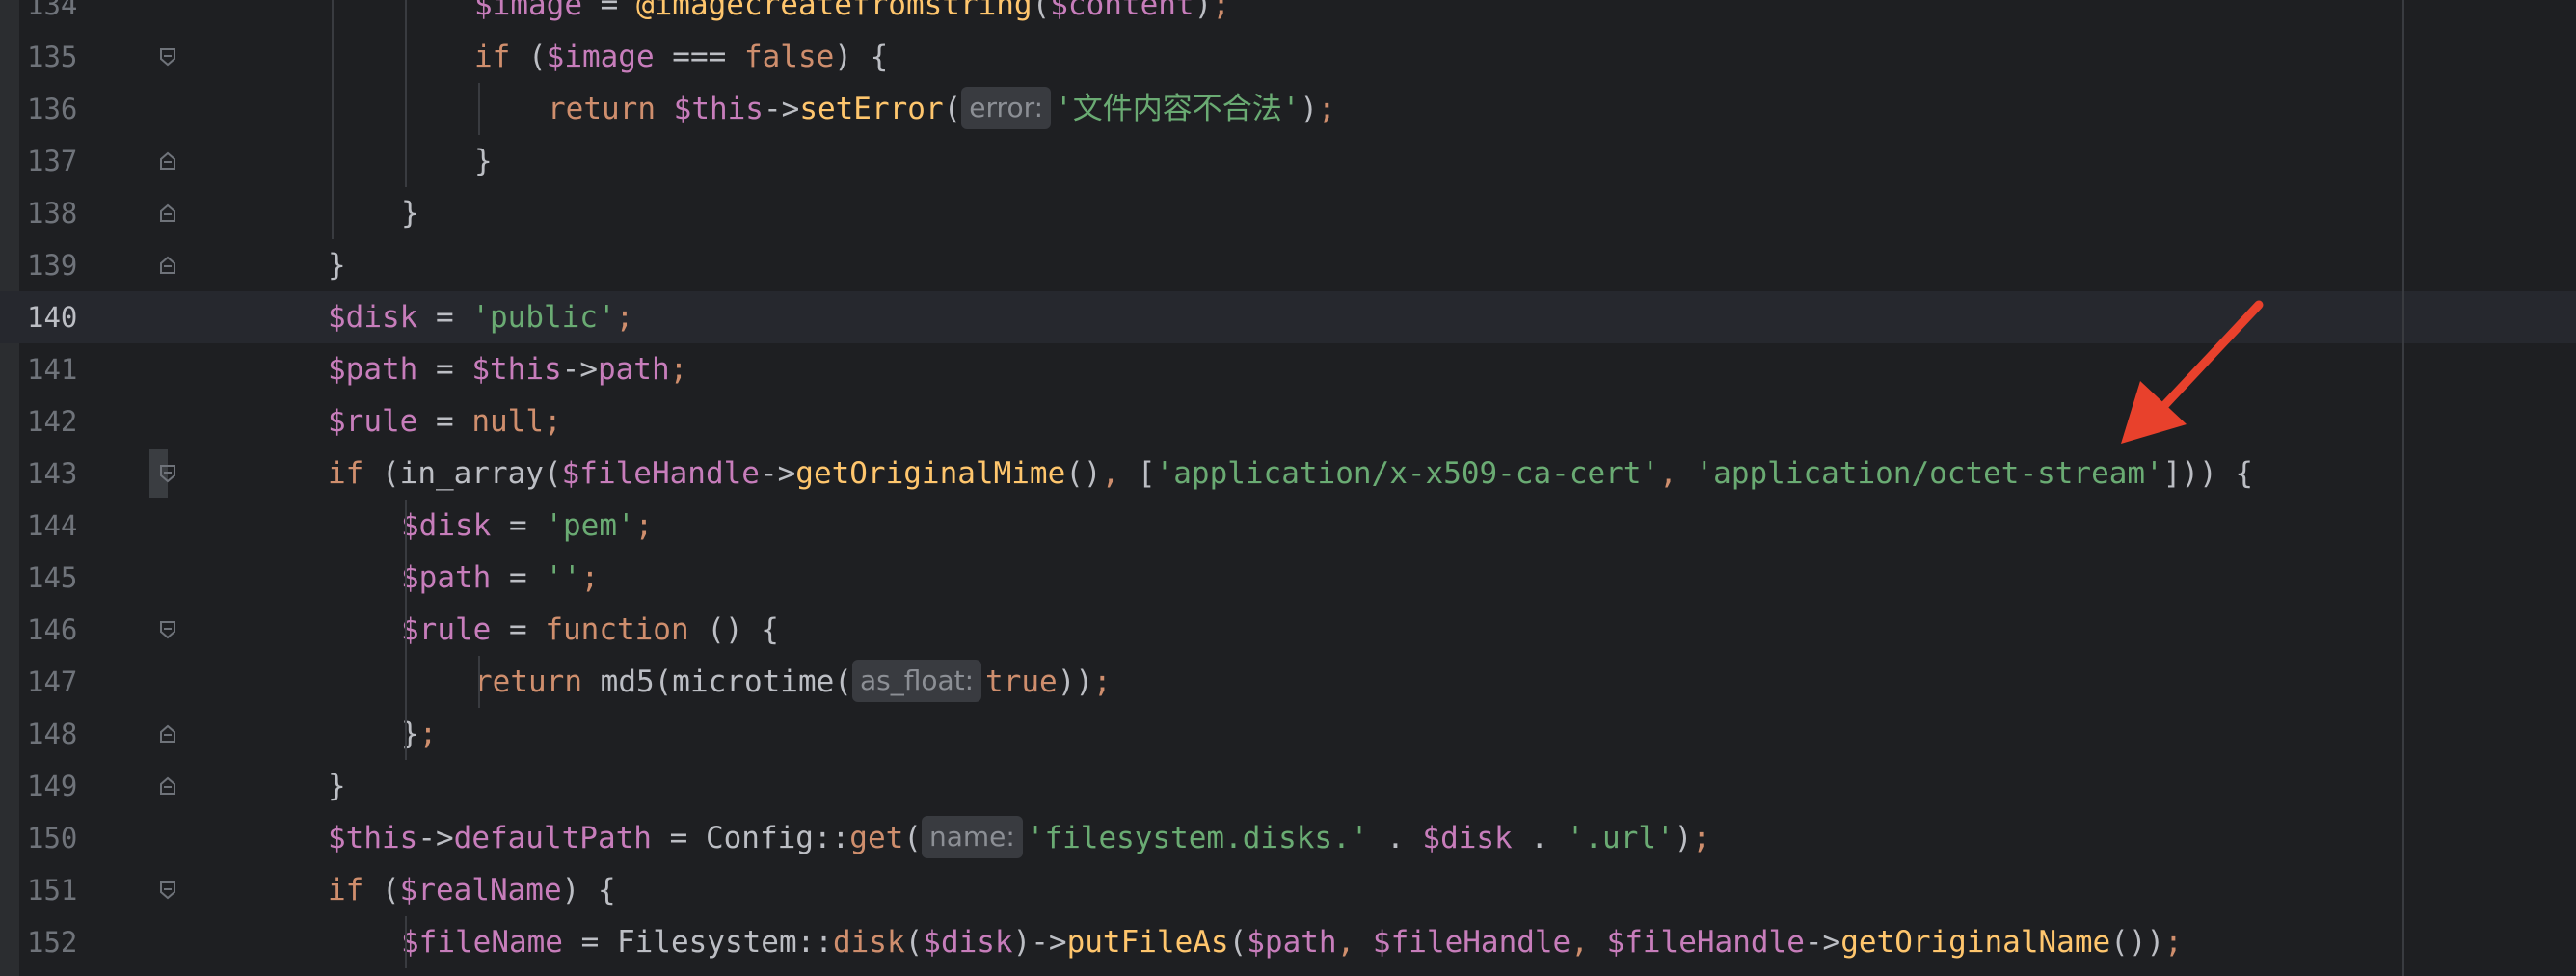  What do you see at coordinates (52, 57) in the screenshot?
I see `line-number: 135` at bounding box center [52, 57].